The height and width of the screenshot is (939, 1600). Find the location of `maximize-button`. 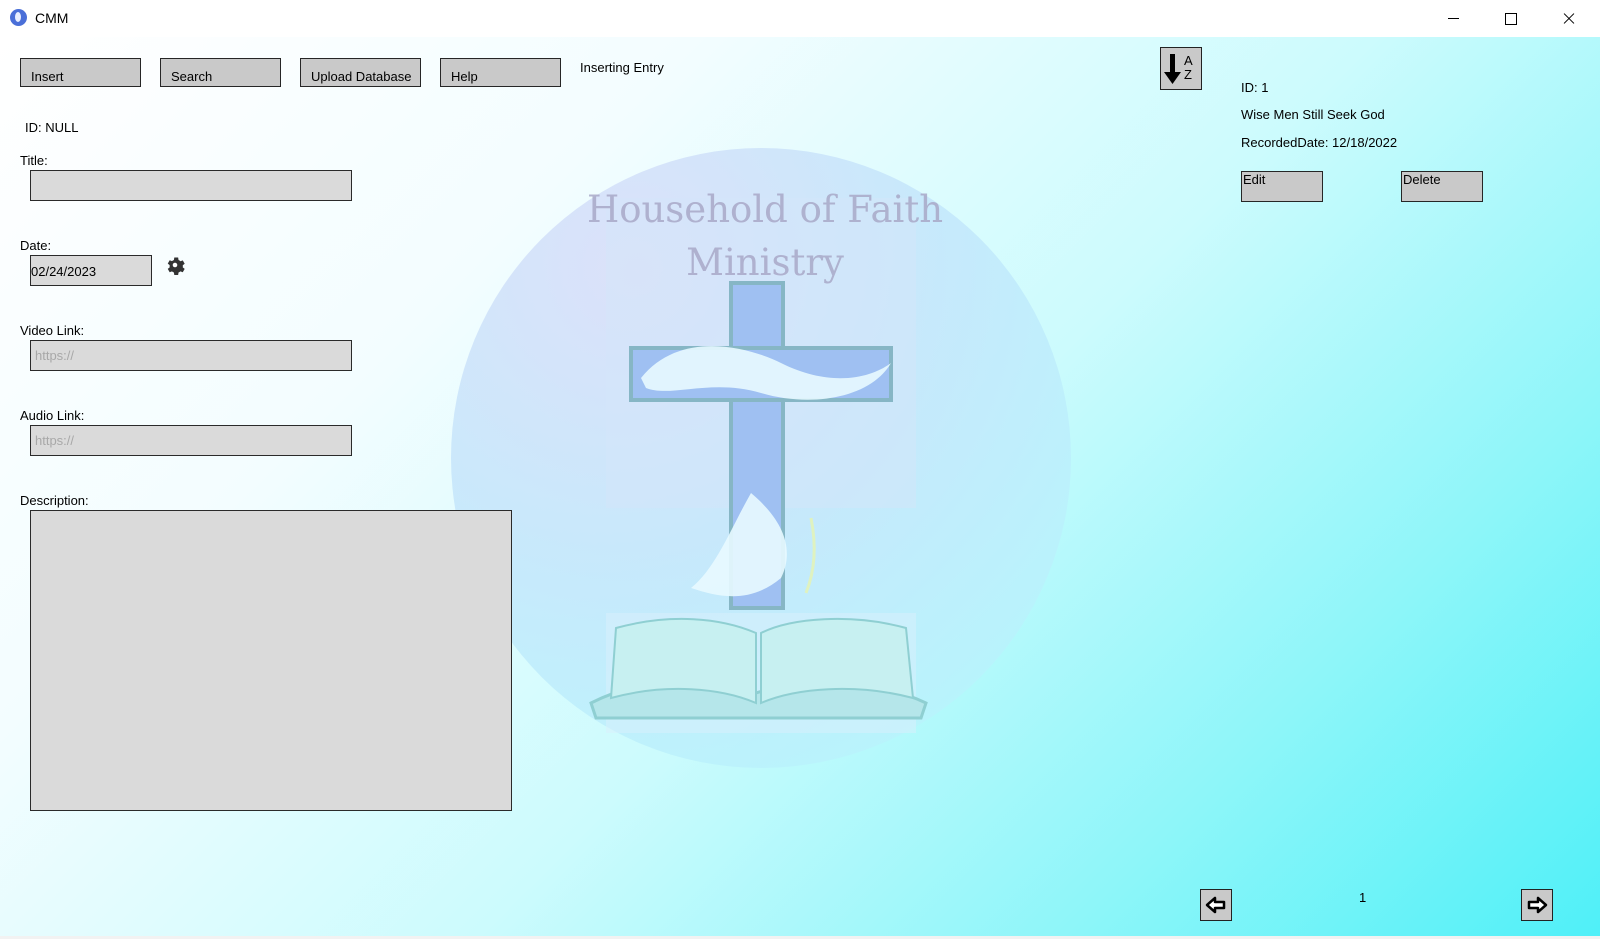

maximize-button is located at coordinates (1511, 18).